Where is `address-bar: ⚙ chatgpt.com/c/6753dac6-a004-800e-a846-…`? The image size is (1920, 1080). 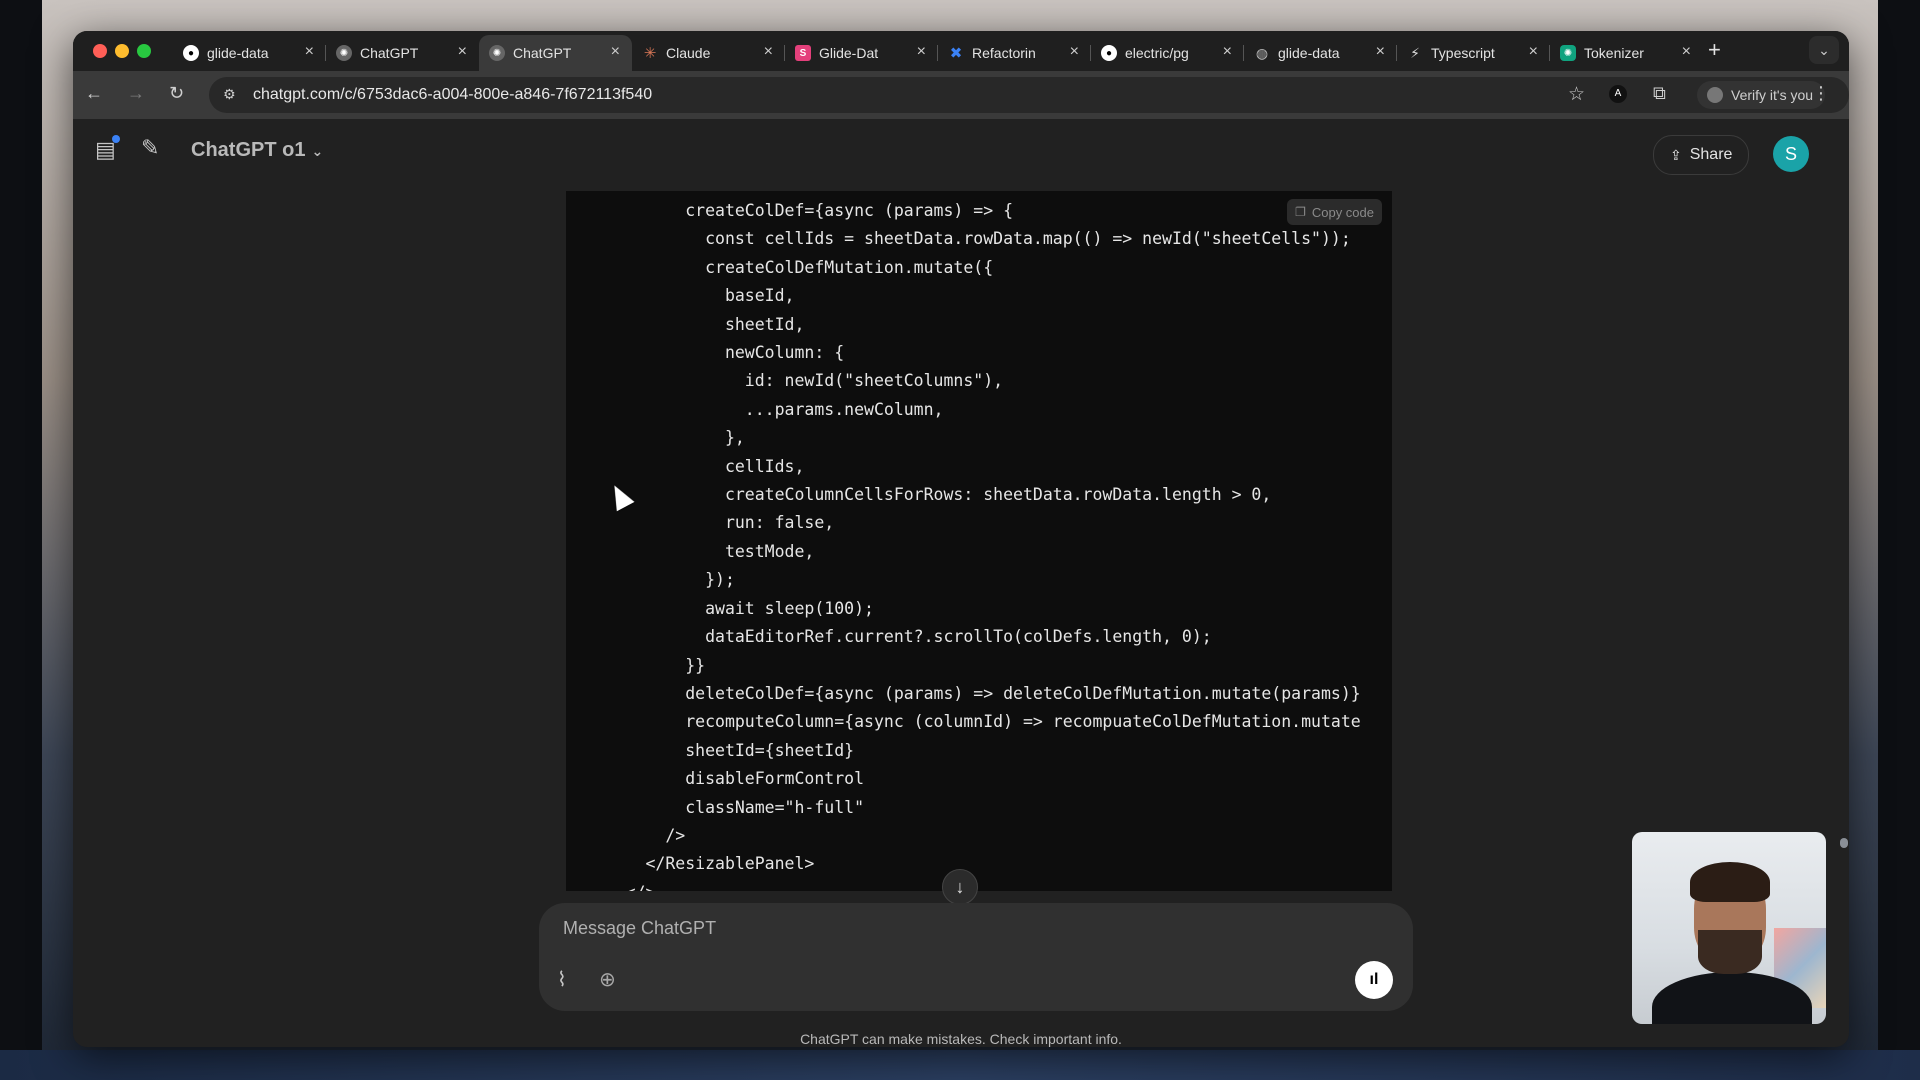 address-bar: ⚙ chatgpt.com/c/6753dac6-a004-800e-a846-… is located at coordinates (1029, 95).